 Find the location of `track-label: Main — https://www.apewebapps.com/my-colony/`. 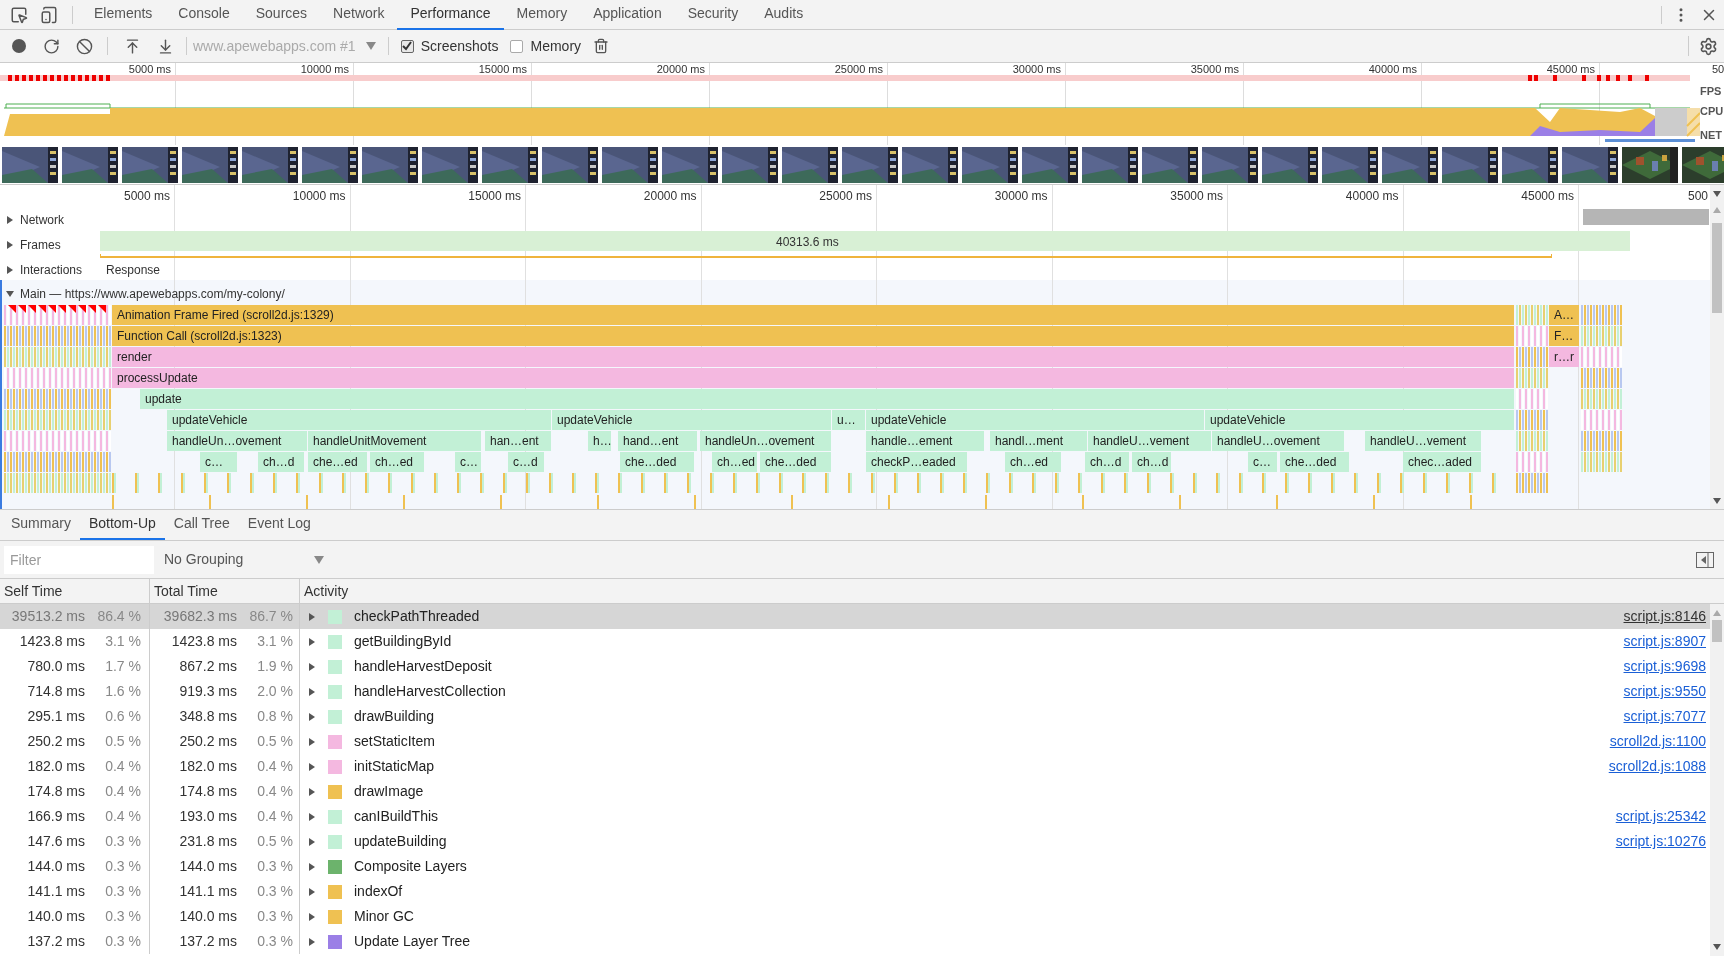

track-label: Main — https://www.apewebapps.com/my-colony/ is located at coordinates (152, 294).